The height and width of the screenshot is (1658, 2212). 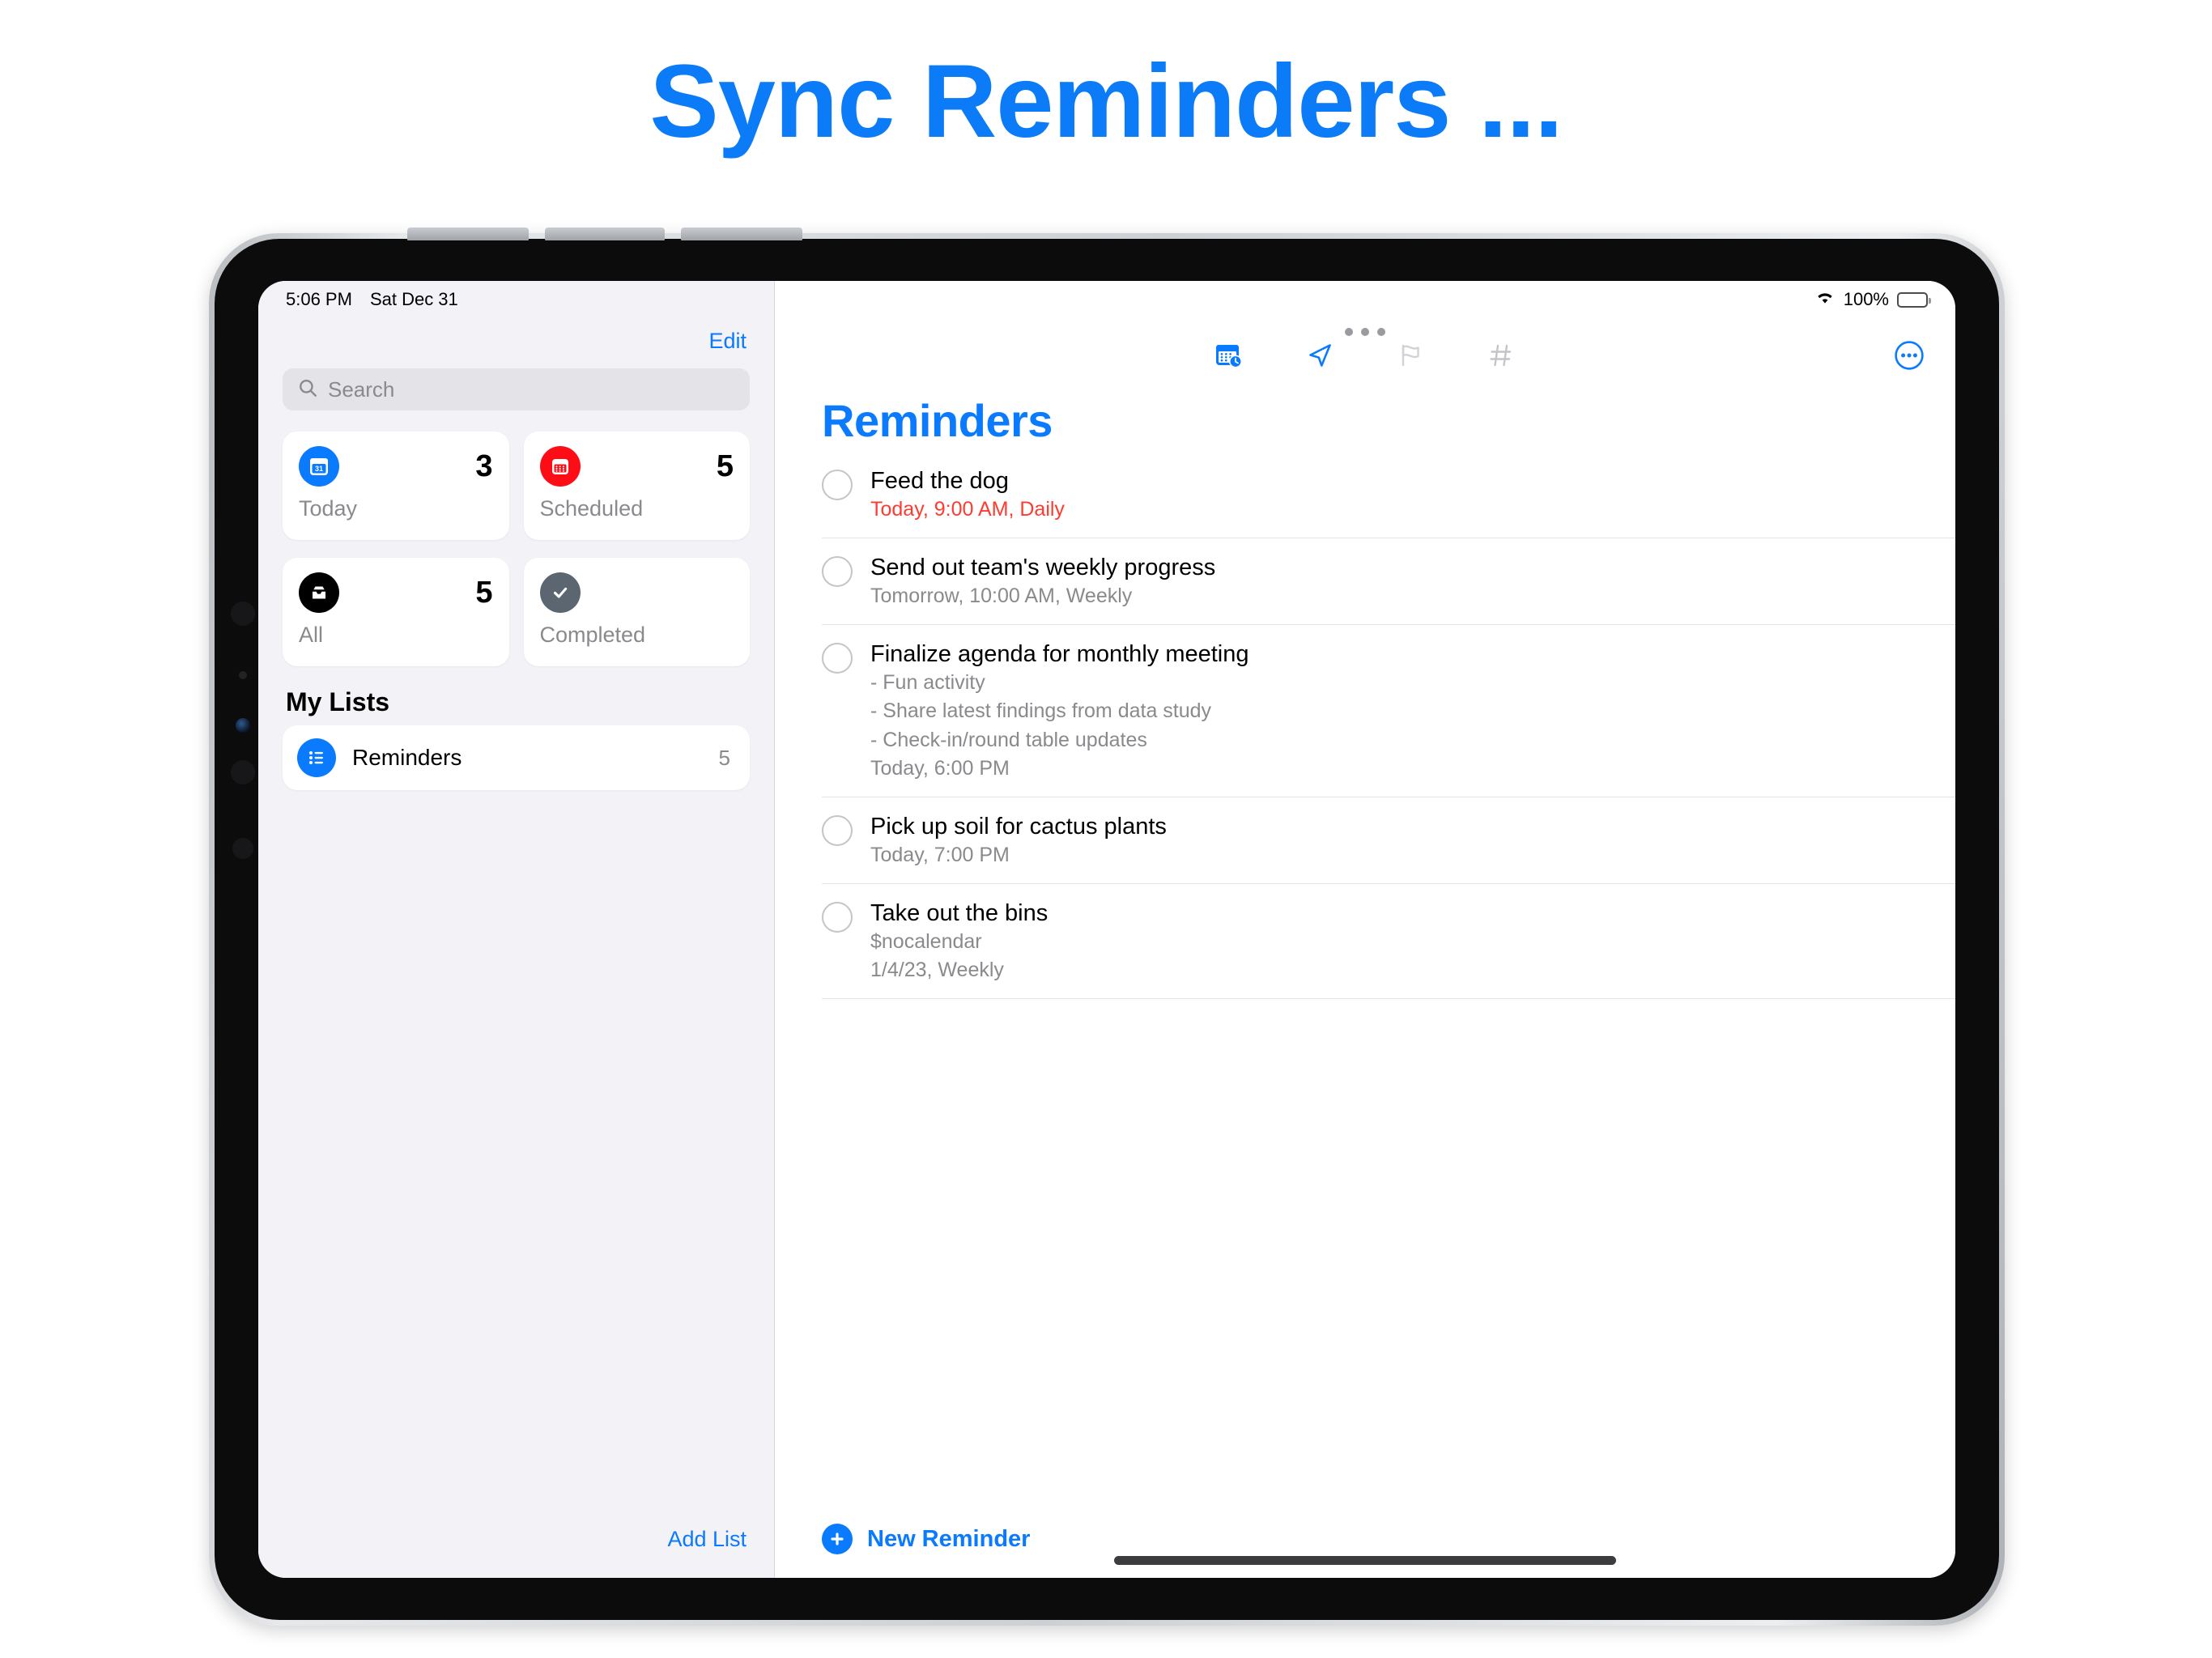 I want to click on bullet-list-icon, so click(x=316, y=757).